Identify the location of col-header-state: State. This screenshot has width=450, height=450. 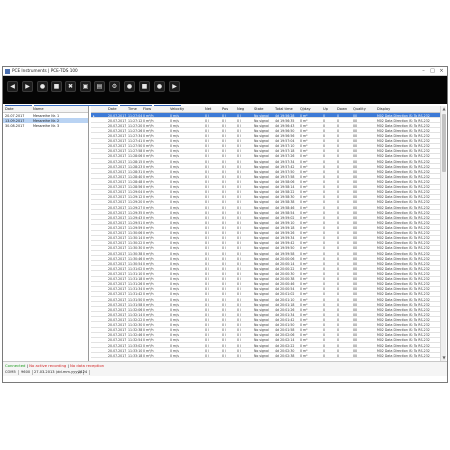
(259, 109).